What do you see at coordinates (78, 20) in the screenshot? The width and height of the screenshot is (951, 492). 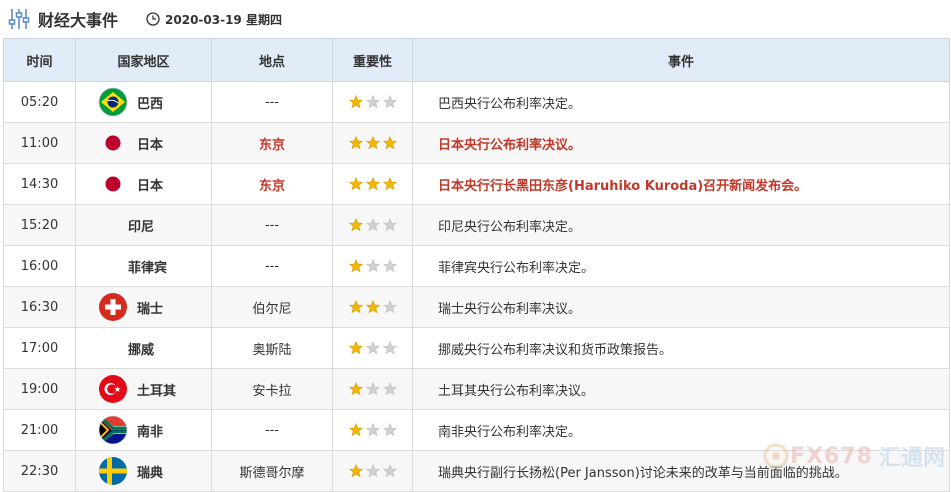 I see `page-title: 财经大事件` at bounding box center [78, 20].